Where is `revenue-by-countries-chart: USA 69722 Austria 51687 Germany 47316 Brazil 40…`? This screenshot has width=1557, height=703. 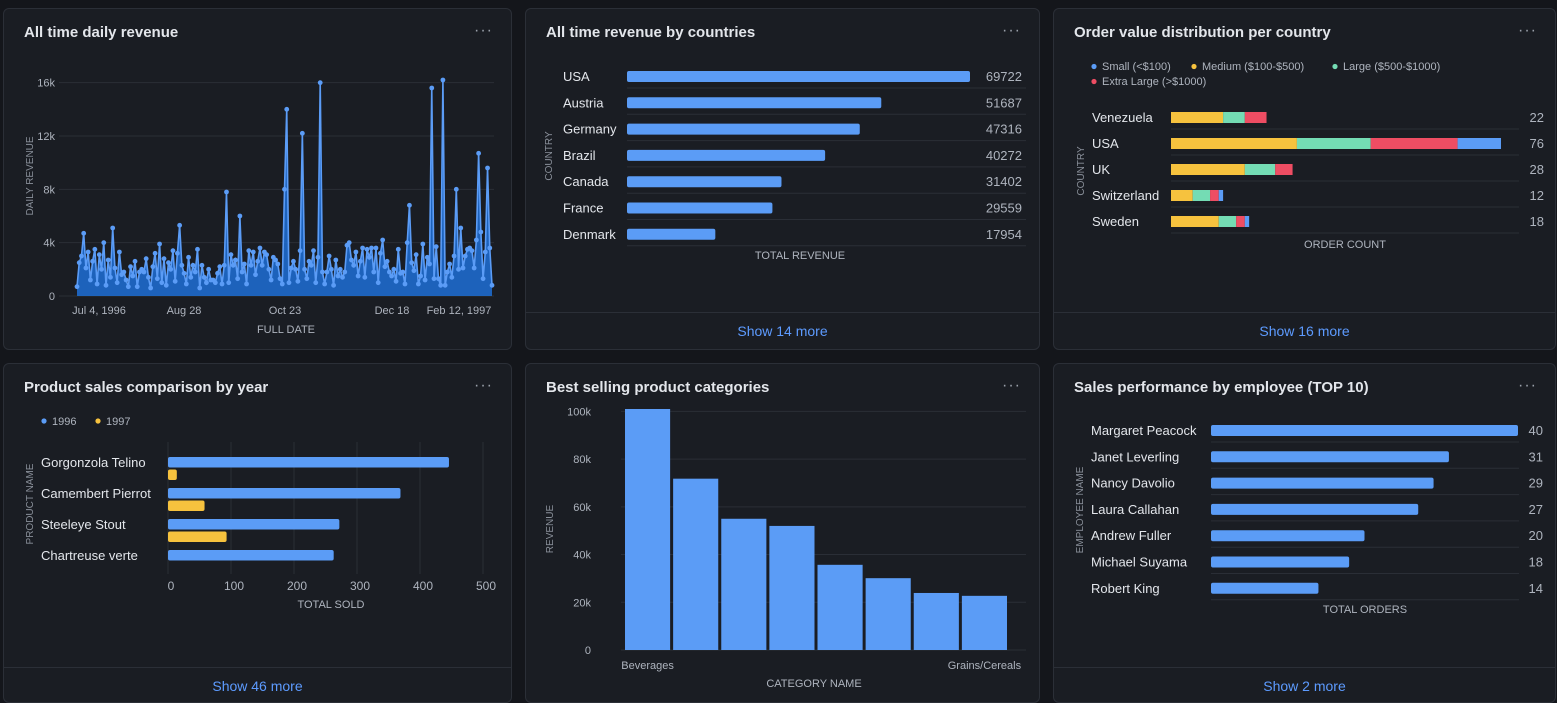 revenue-by-countries-chart: USA 69722 Austria 51687 Germany 47316 Brazil 40… is located at coordinates (785, 165).